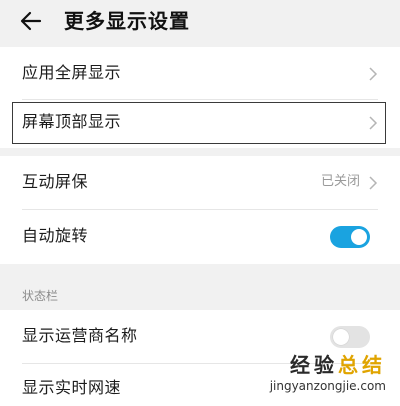  Describe the element at coordinates (72, 72) in the screenshot. I see `fullscreen-apps-label: 应用全屏显示` at that location.